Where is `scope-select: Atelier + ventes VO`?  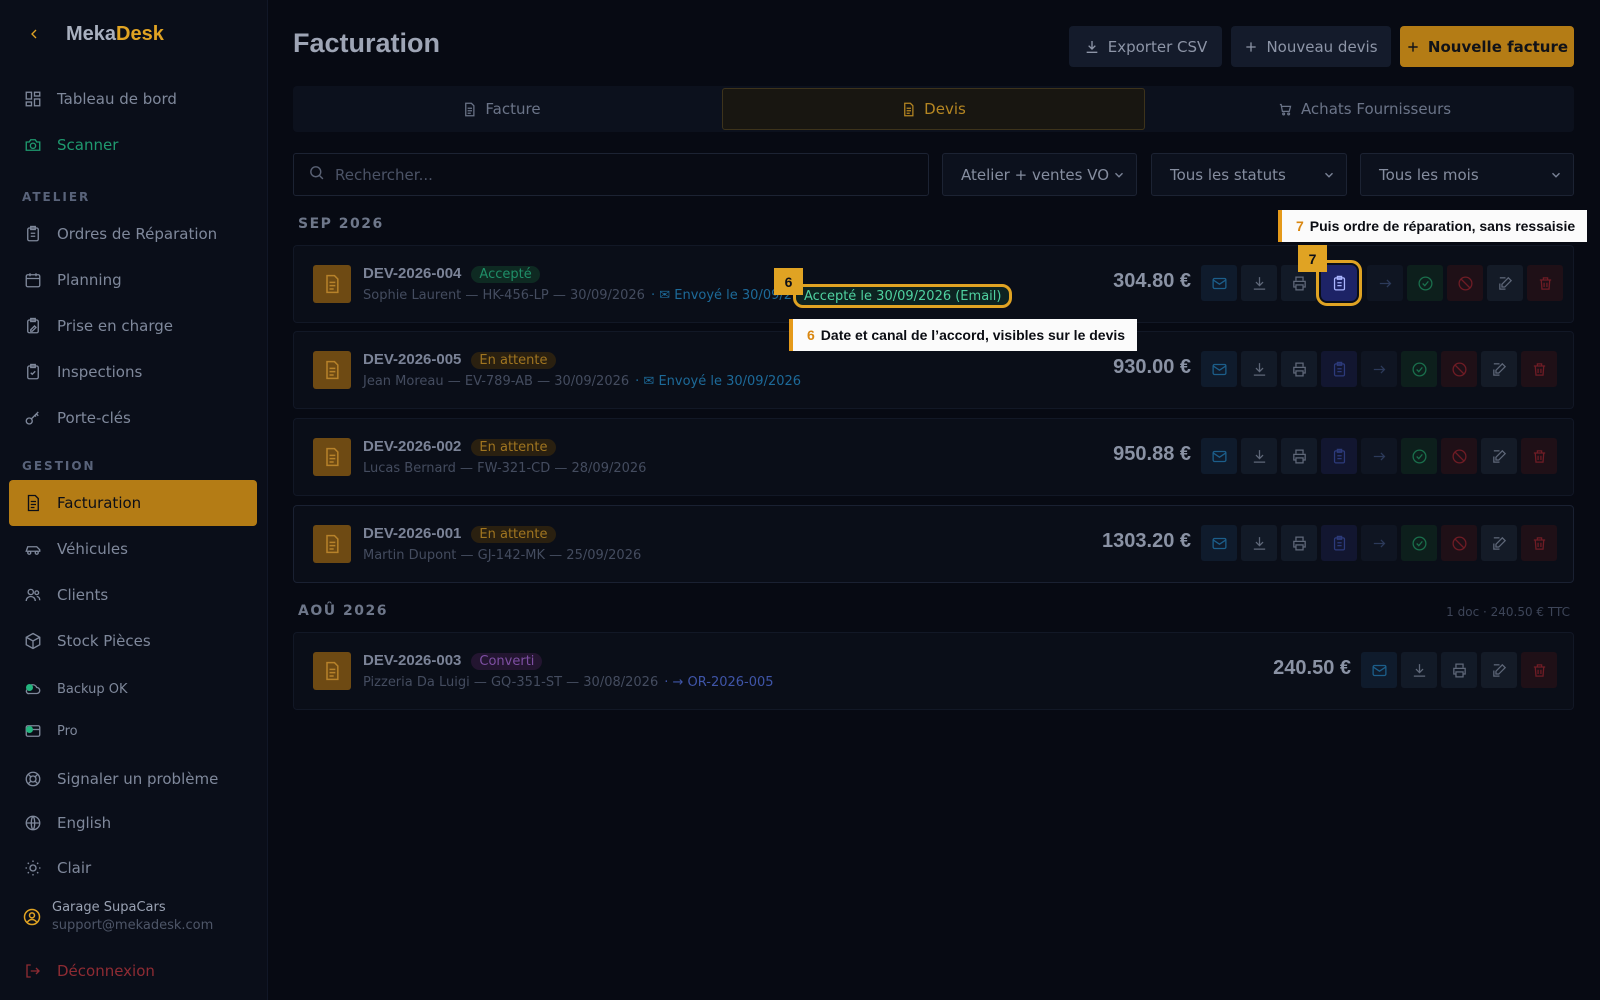
scope-select: Atelier + ventes VO is located at coordinates (1039, 174).